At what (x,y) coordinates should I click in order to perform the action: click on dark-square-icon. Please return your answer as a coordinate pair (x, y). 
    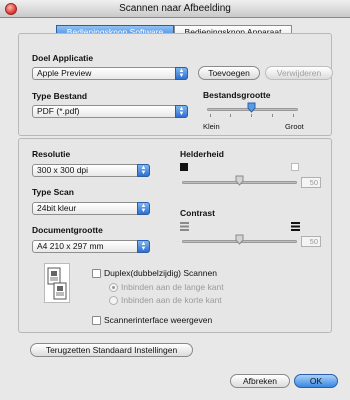
    Looking at the image, I should click on (184, 167).